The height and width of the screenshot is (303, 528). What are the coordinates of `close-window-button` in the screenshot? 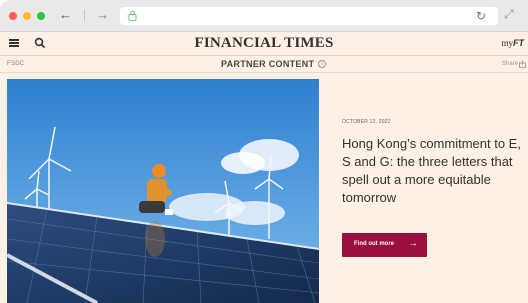 It's located at (13, 16).